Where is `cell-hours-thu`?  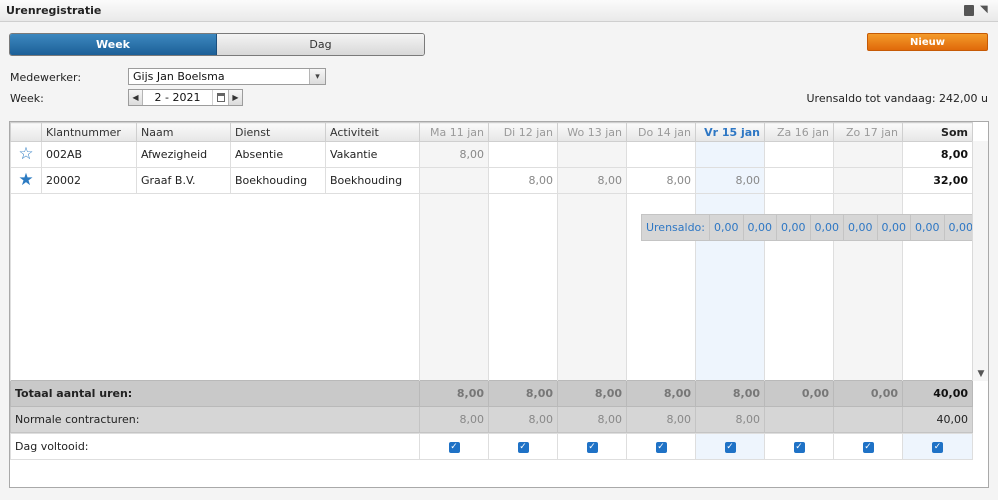
cell-hours-thu is located at coordinates (661, 154).